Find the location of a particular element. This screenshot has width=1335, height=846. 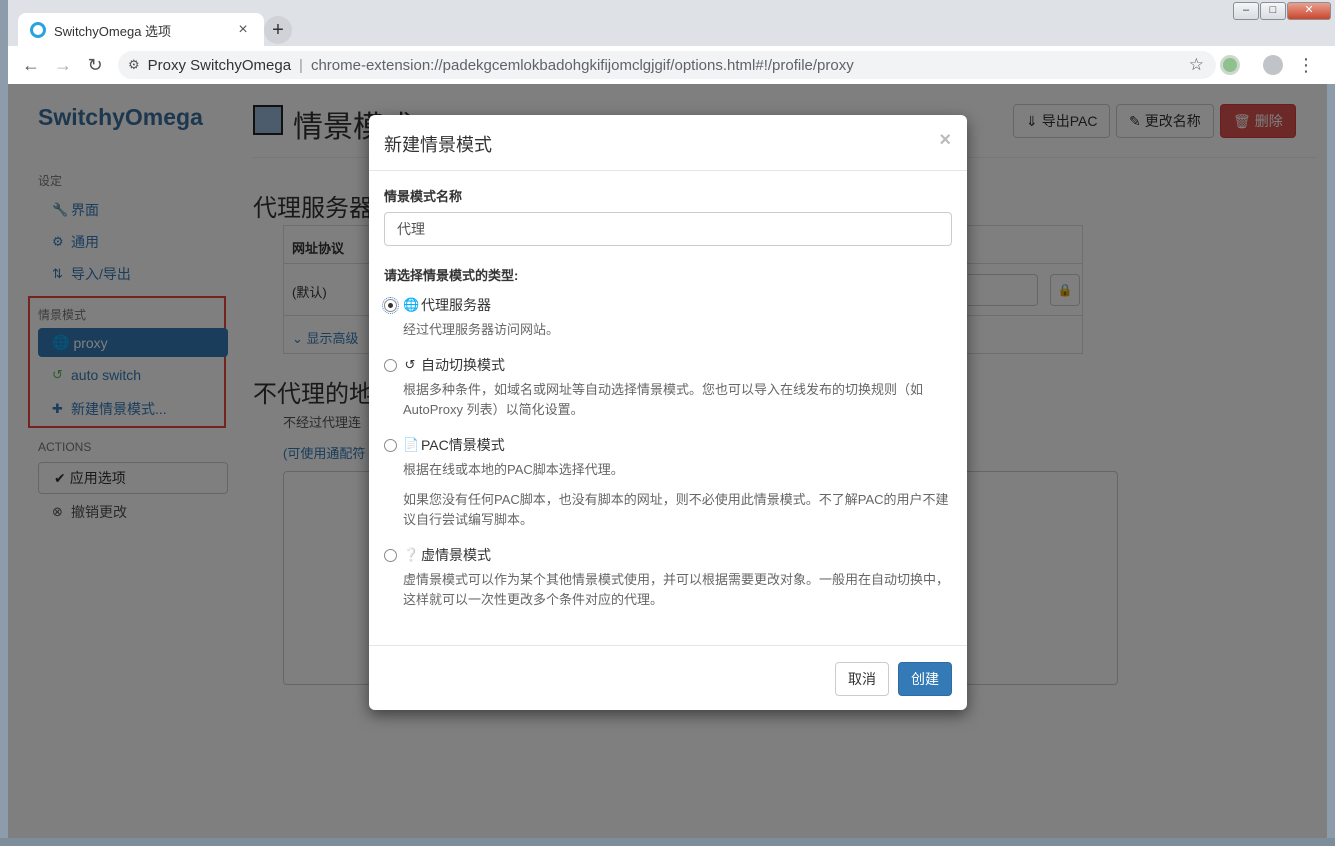

question-sign-icon: ❔ is located at coordinates (411, 554).